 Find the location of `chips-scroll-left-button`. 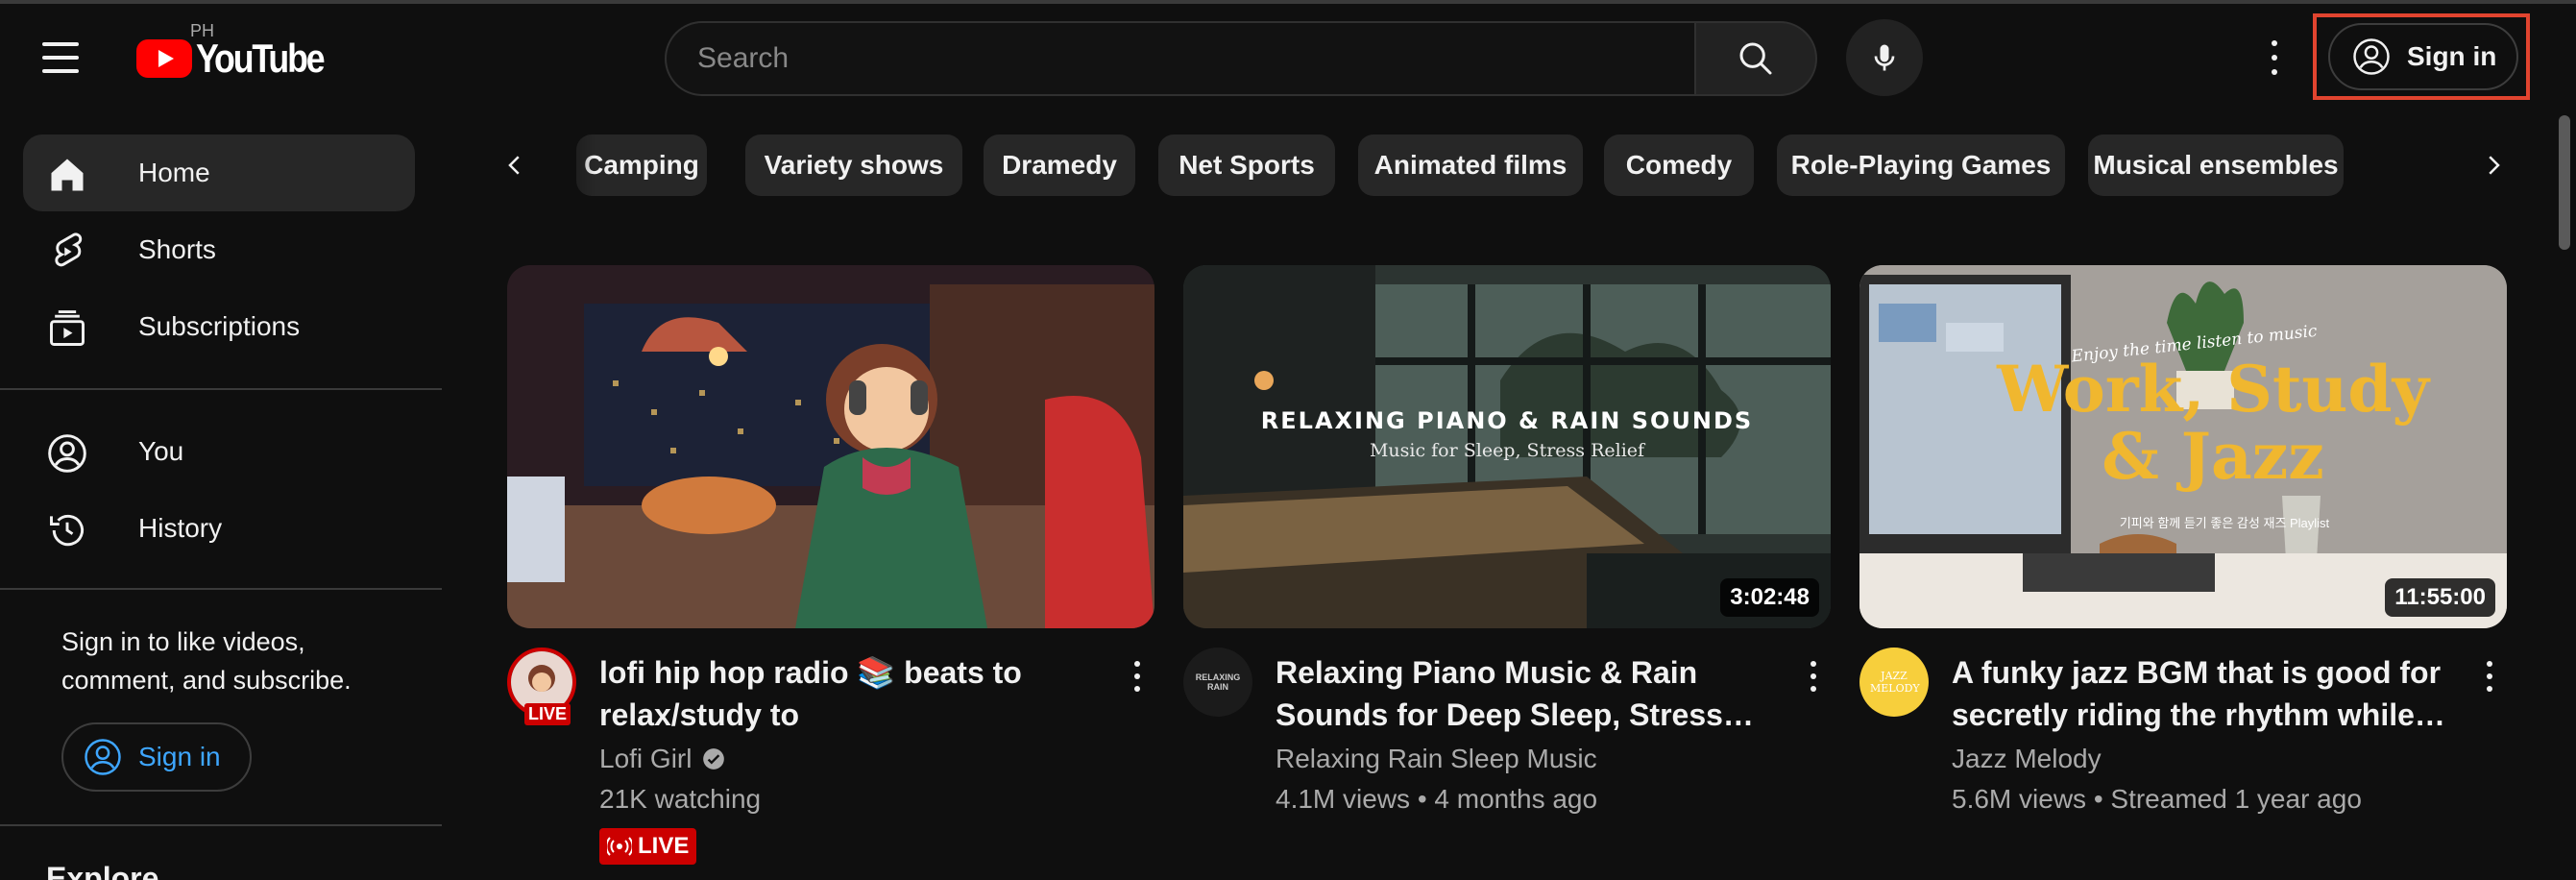

chips-scroll-left-button is located at coordinates (515, 165).